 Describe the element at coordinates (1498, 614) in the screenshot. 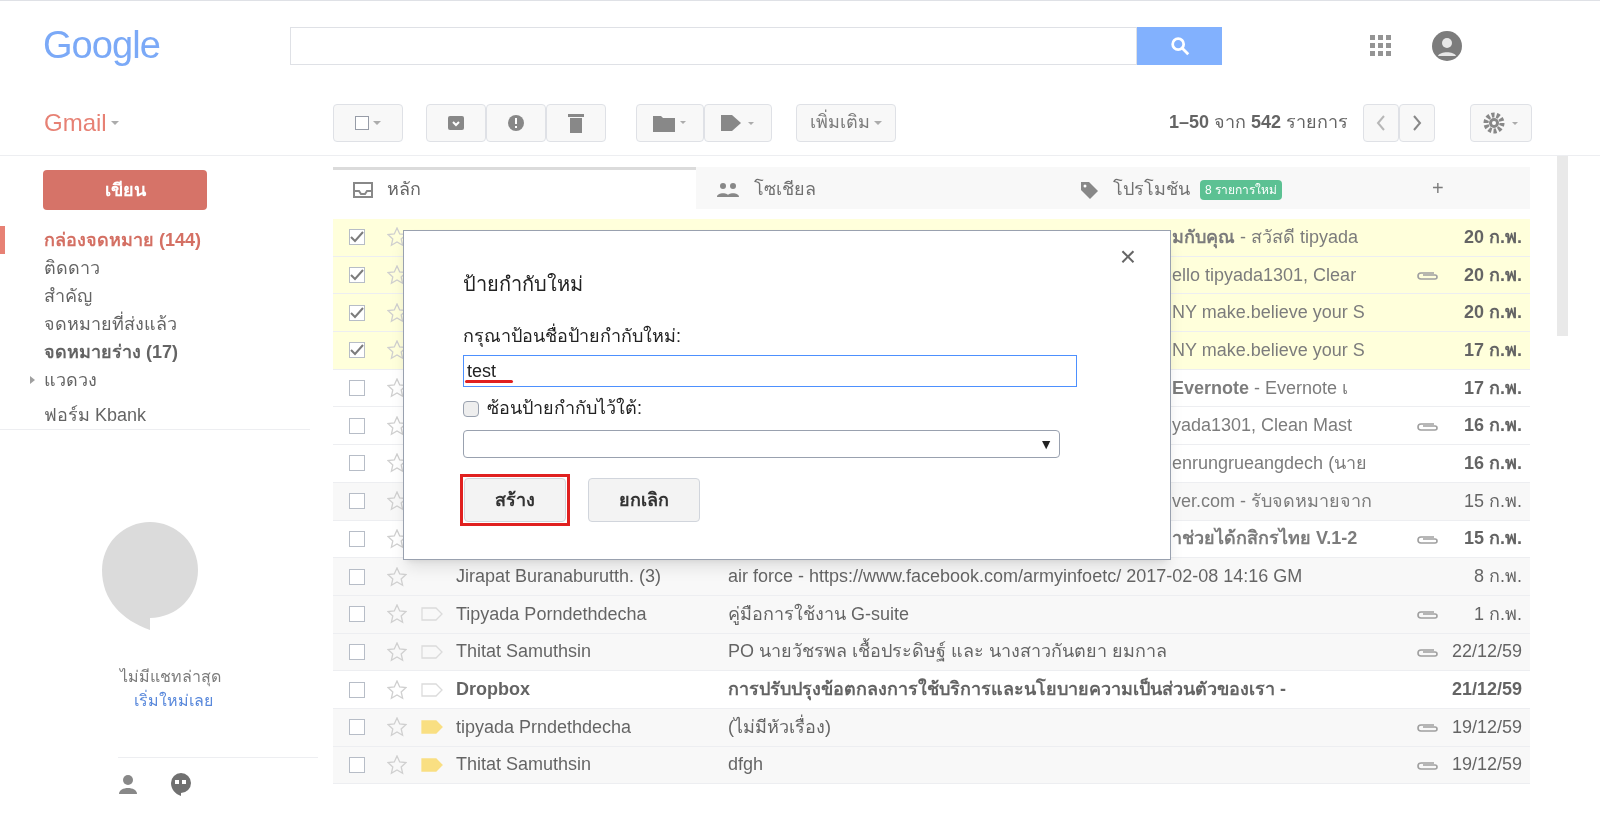

I see `email-date: 1 ก.พ.` at that location.